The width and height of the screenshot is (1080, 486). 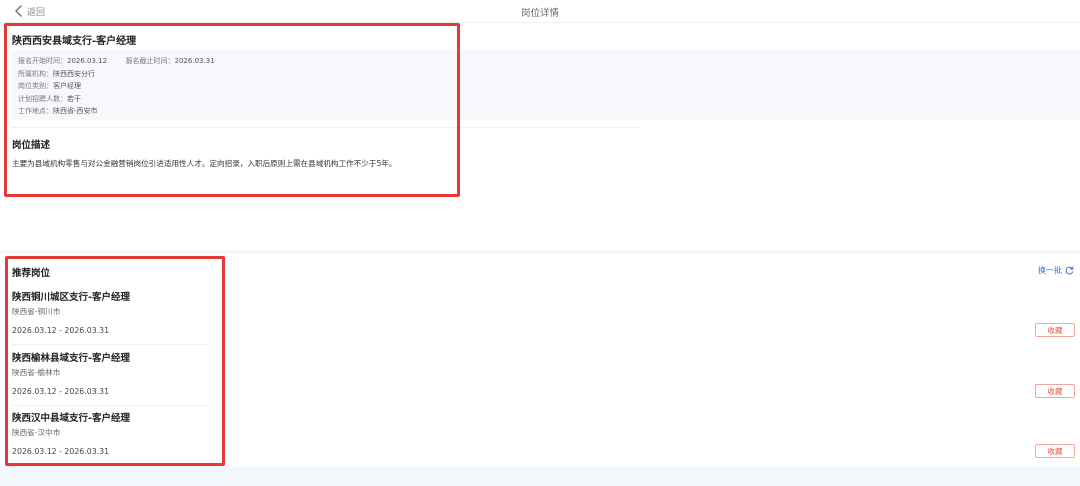 What do you see at coordinates (75, 111) in the screenshot?
I see `location-value: 陕西省-西安市` at bounding box center [75, 111].